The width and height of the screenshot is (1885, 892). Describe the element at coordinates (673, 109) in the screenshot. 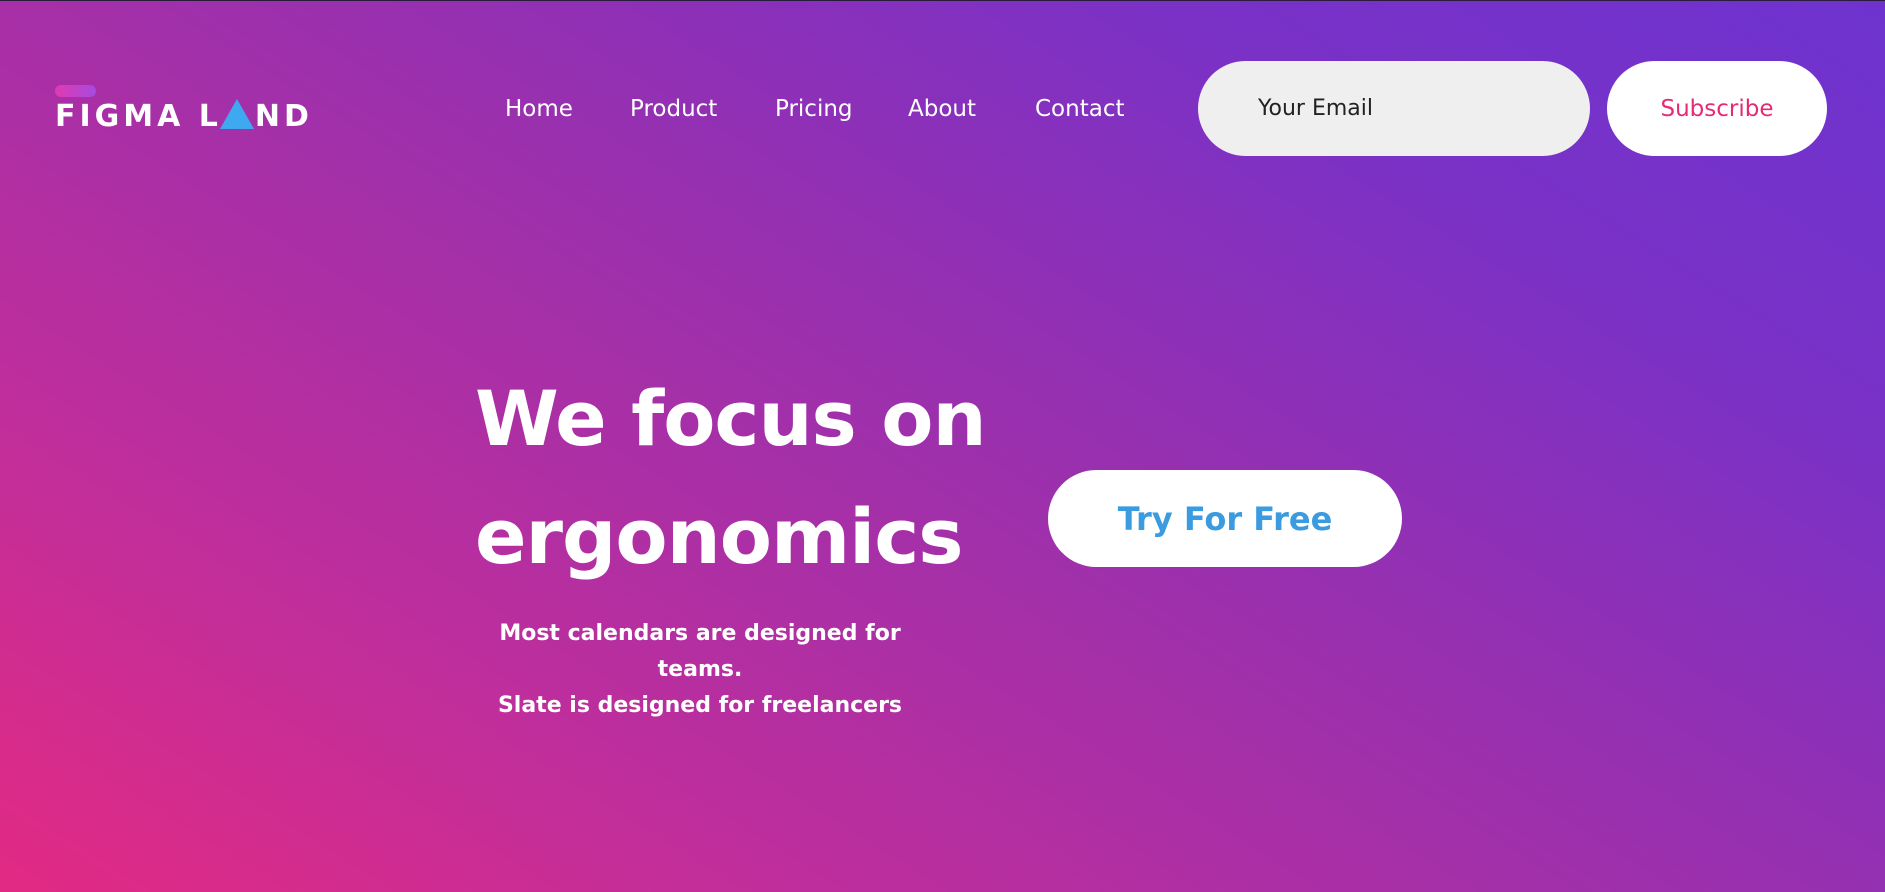

I see `nav-item-product: Product` at that location.